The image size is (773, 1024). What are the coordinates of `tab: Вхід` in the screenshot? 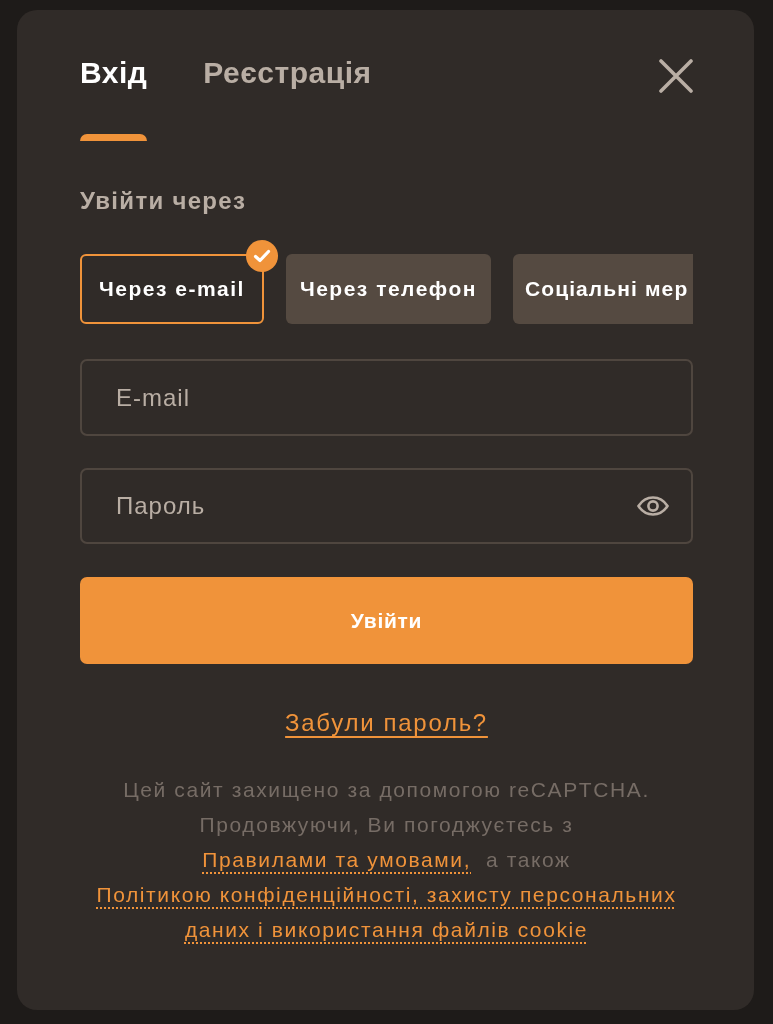 It's located at (114, 73).